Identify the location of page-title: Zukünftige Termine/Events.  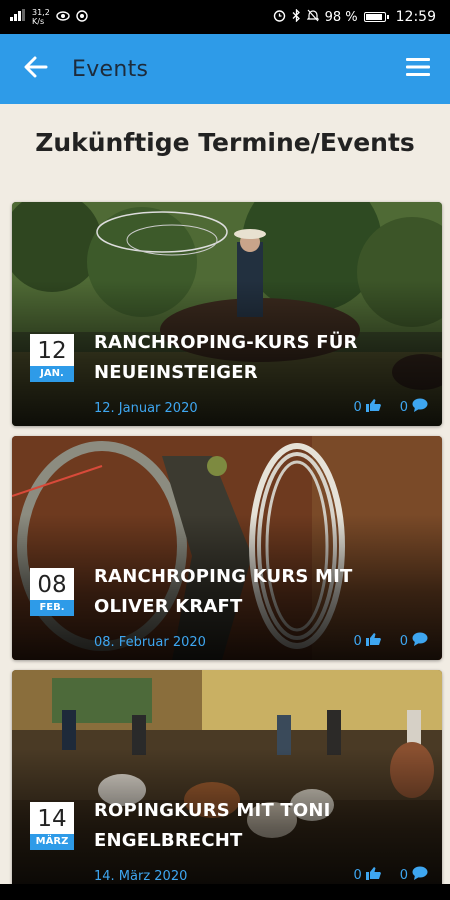
(225, 142).